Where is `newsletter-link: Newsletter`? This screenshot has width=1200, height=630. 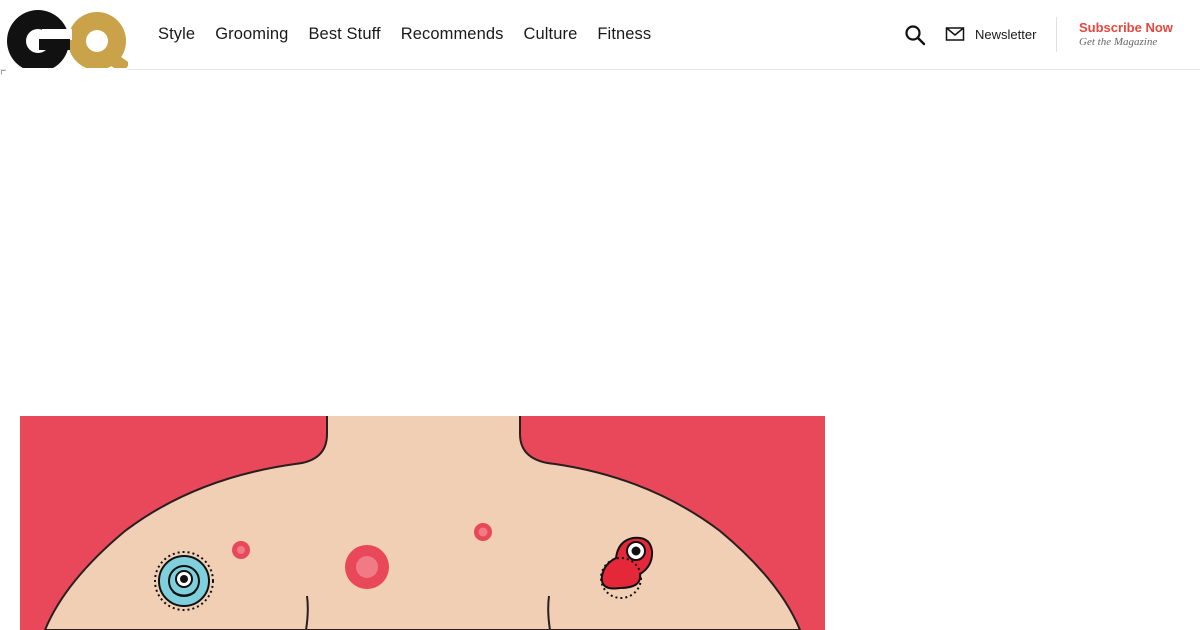
newsletter-link: Newsletter is located at coordinates (990, 34).